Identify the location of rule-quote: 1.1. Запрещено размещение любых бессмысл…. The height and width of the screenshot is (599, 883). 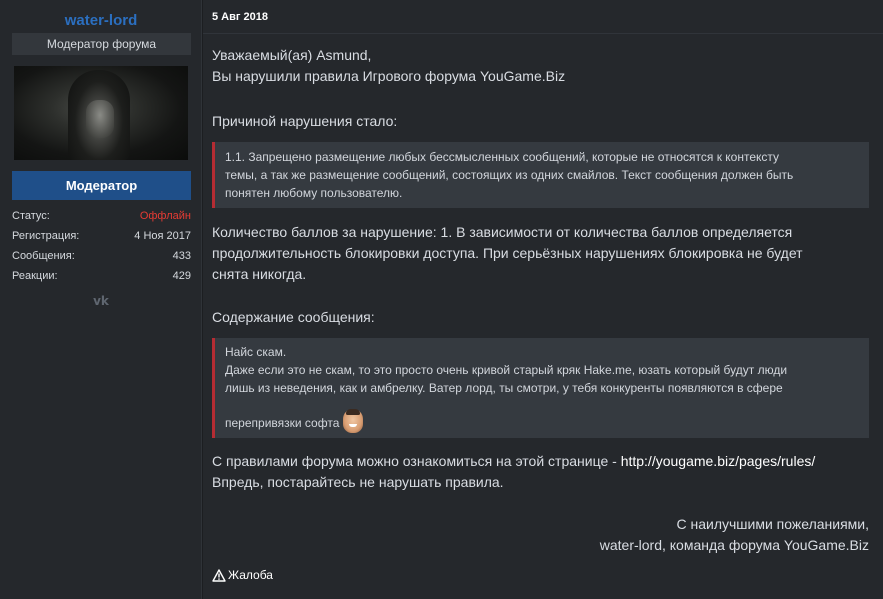
(540, 175).